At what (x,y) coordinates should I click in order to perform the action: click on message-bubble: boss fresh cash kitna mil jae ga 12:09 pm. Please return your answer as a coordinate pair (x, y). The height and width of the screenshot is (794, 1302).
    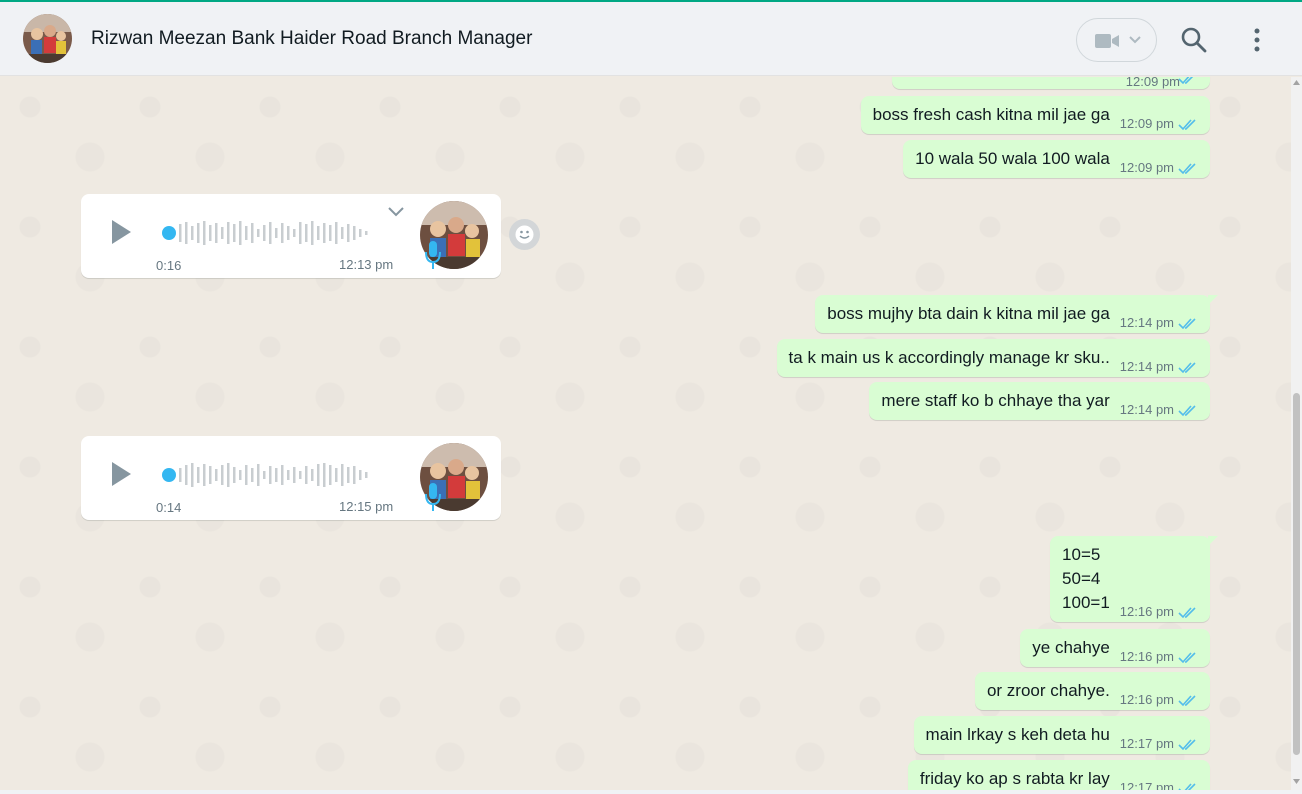
    Looking at the image, I should click on (1035, 115).